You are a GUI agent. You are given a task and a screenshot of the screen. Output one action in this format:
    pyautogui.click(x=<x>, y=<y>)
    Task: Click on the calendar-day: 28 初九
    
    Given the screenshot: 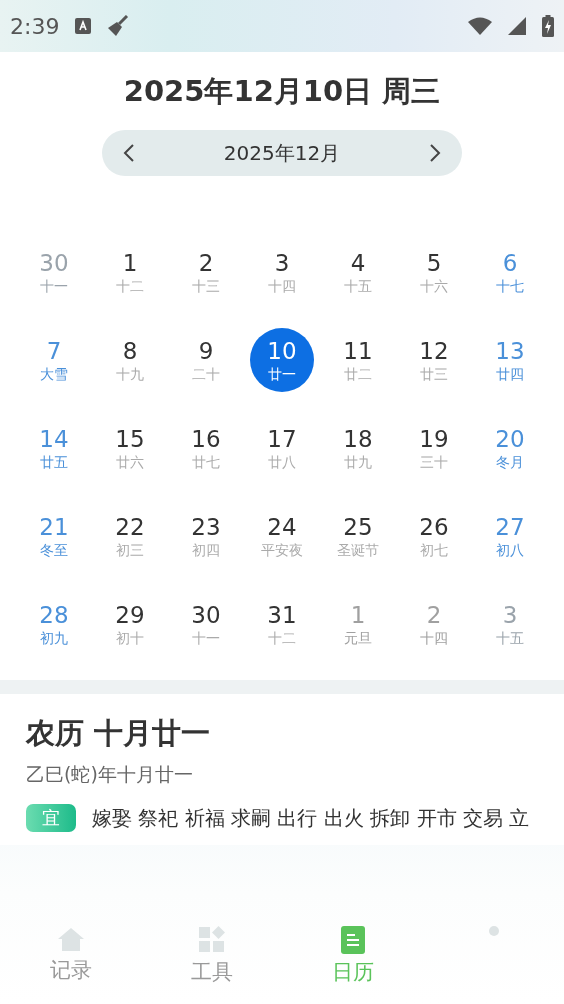 What is the action you would take?
    pyautogui.click(x=54, y=624)
    